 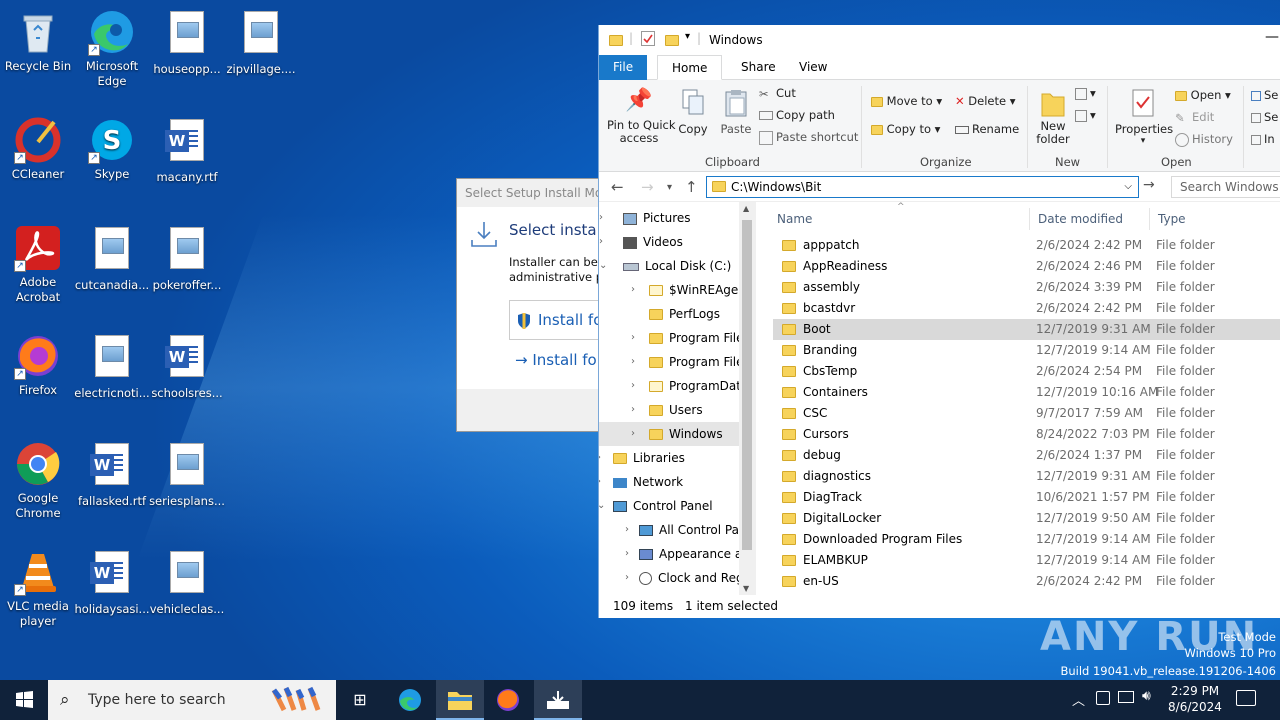 What do you see at coordinates (777, 93) in the screenshot?
I see `cut-button: ✂ Cut` at bounding box center [777, 93].